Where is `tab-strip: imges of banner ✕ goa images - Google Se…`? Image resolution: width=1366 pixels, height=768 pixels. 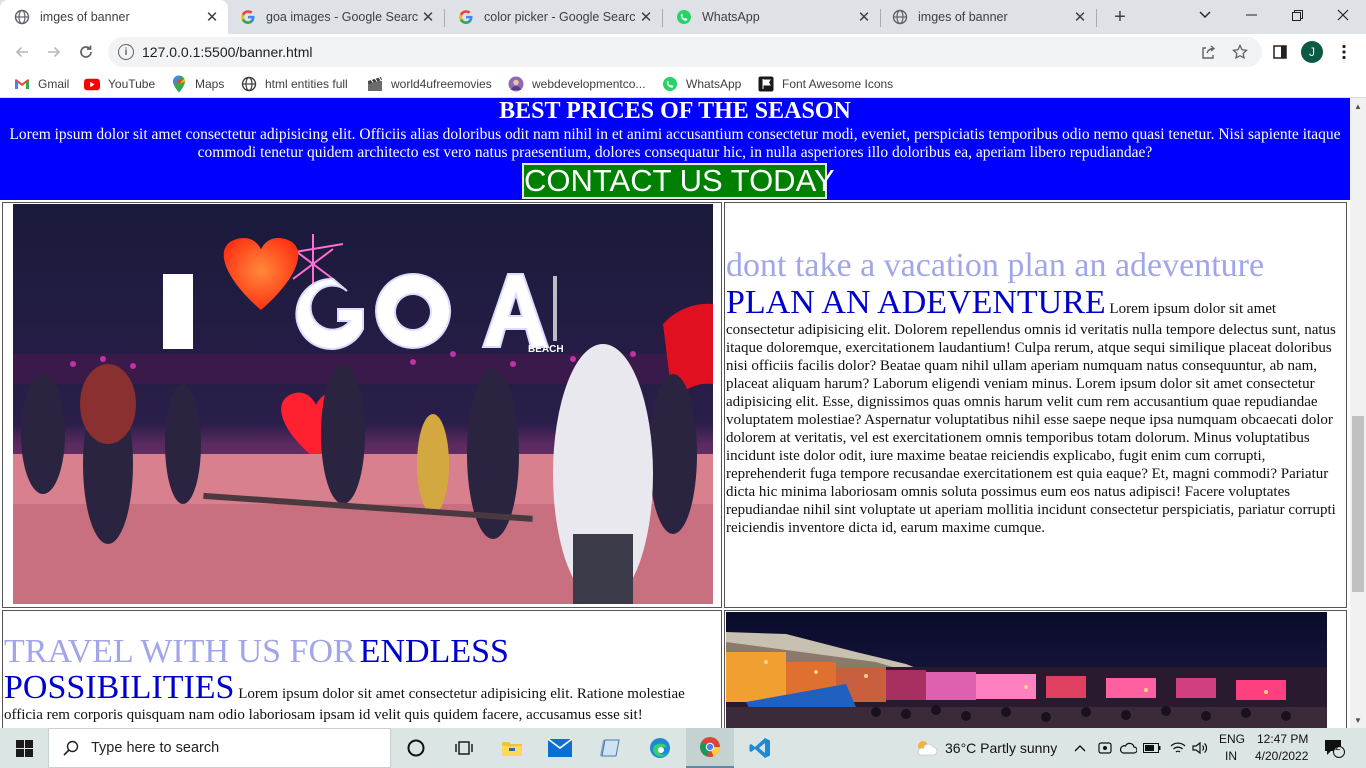 tab-strip: imges of banner ✕ goa images - Google Se… is located at coordinates (683, 17).